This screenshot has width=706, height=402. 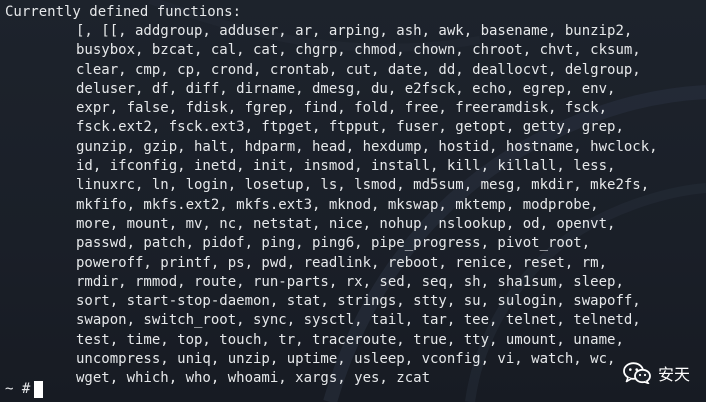 What do you see at coordinates (18, 389) in the screenshot?
I see `shell-prompt: ~ #` at bounding box center [18, 389].